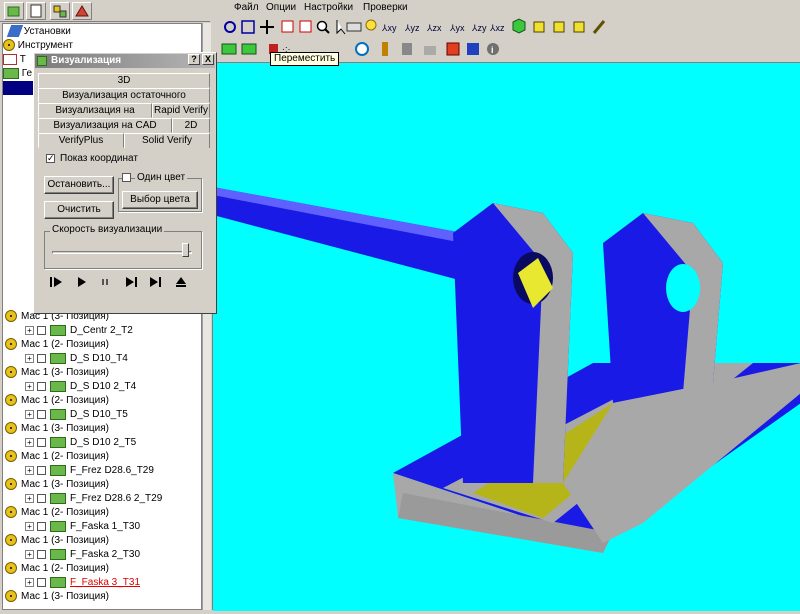 This screenshot has width=800, height=614. Describe the element at coordinates (191, 125) in the screenshot. I see `tab-2d: 2D` at that location.